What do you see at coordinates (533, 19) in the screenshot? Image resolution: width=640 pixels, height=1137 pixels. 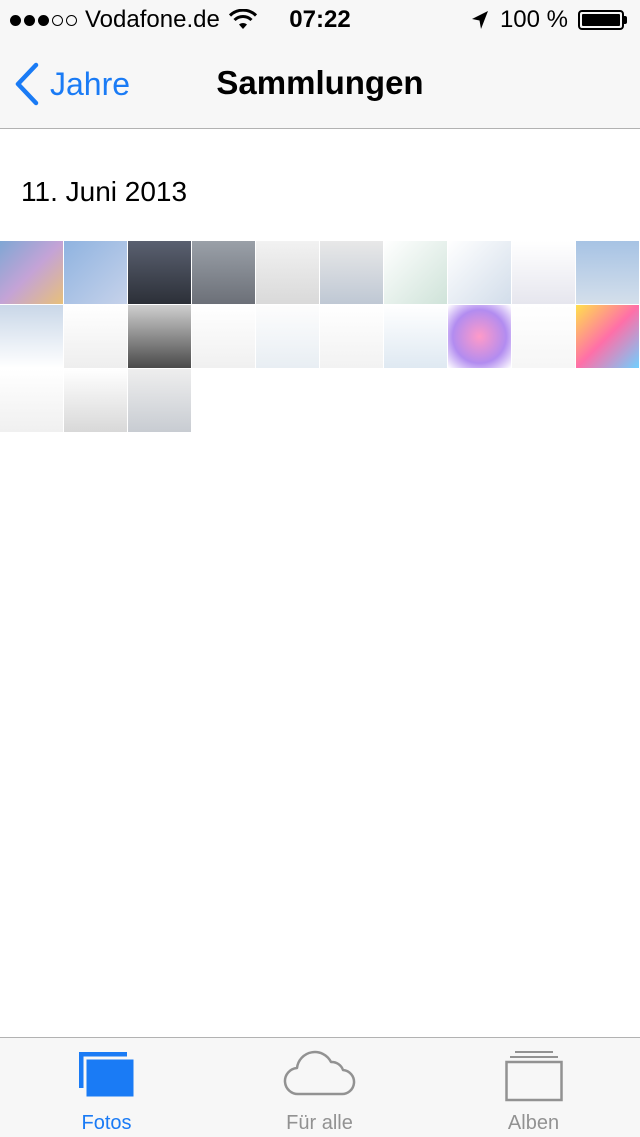 I see `battery-percent: 100 %` at bounding box center [533, 19].